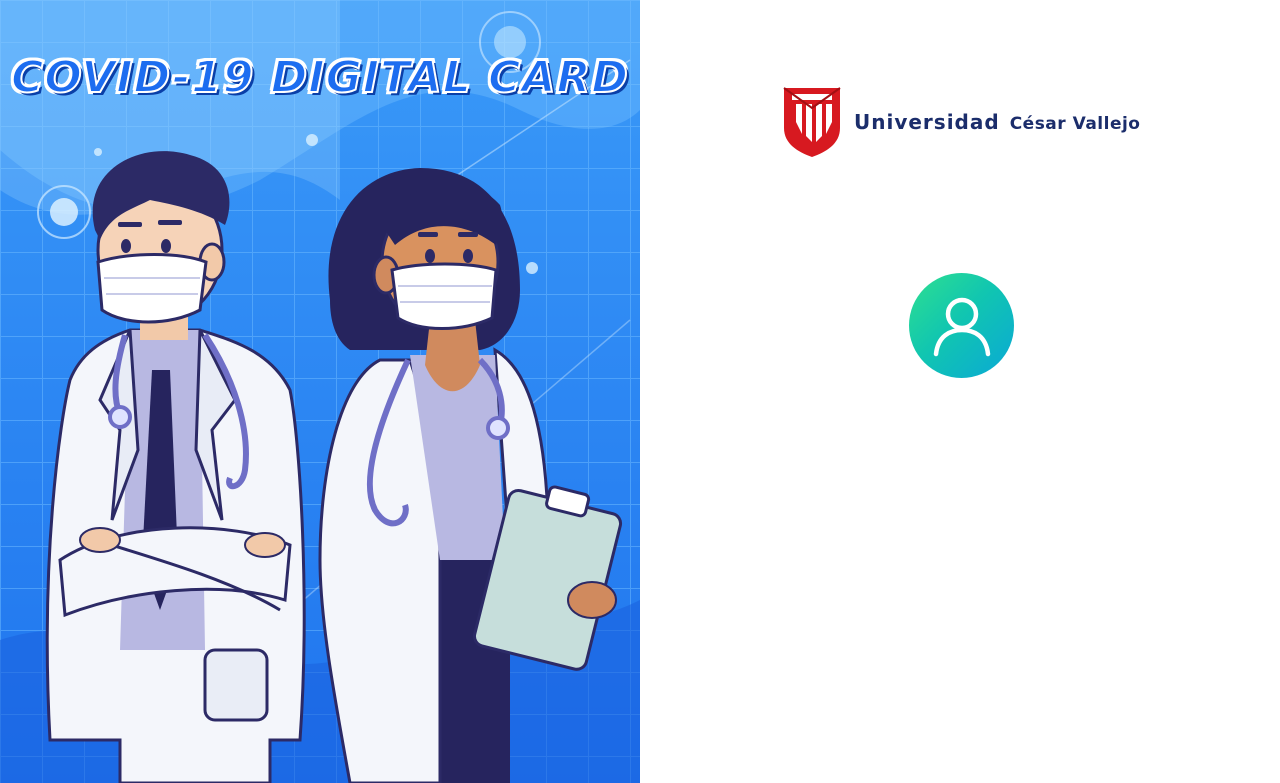 Image resolution: width=1280 pixels, height=783 pixels. Describe the element at coordinates (319, 77) in the screenshot. I see `card-title: COVID-19 DIGITAL CARD` at that location.